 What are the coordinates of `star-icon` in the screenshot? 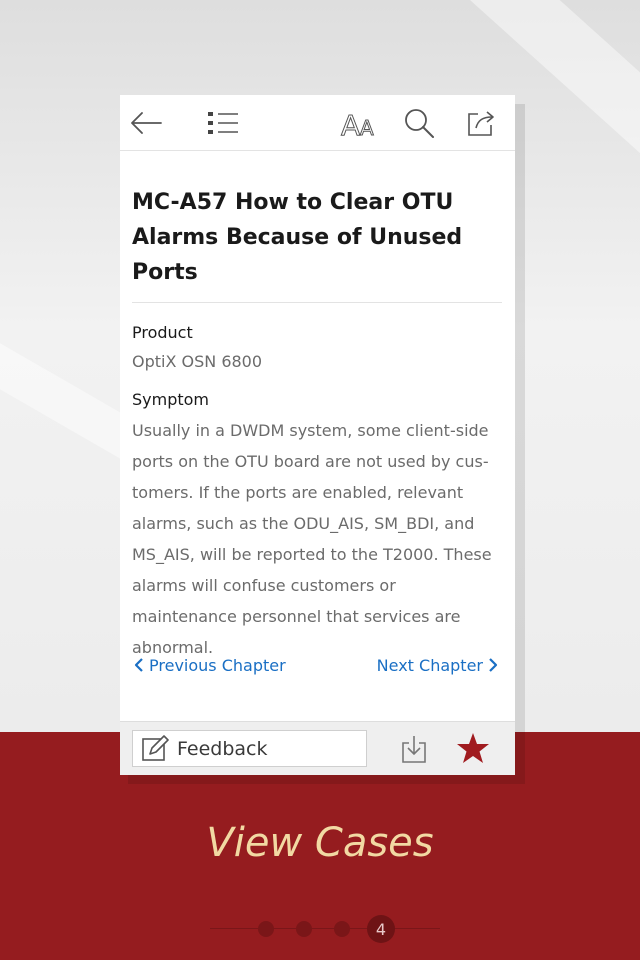 It's located at (473, 748).